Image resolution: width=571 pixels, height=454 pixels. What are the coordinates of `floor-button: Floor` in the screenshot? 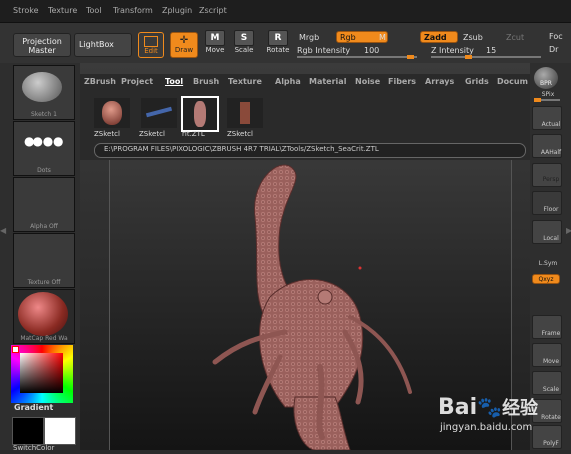 It's located at (547, 203).